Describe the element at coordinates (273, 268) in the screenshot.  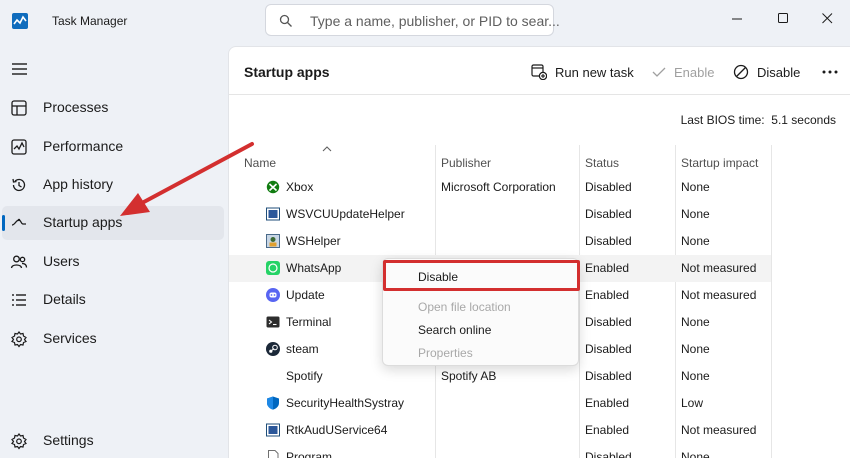
I see `whatsapp-icon` at that location.